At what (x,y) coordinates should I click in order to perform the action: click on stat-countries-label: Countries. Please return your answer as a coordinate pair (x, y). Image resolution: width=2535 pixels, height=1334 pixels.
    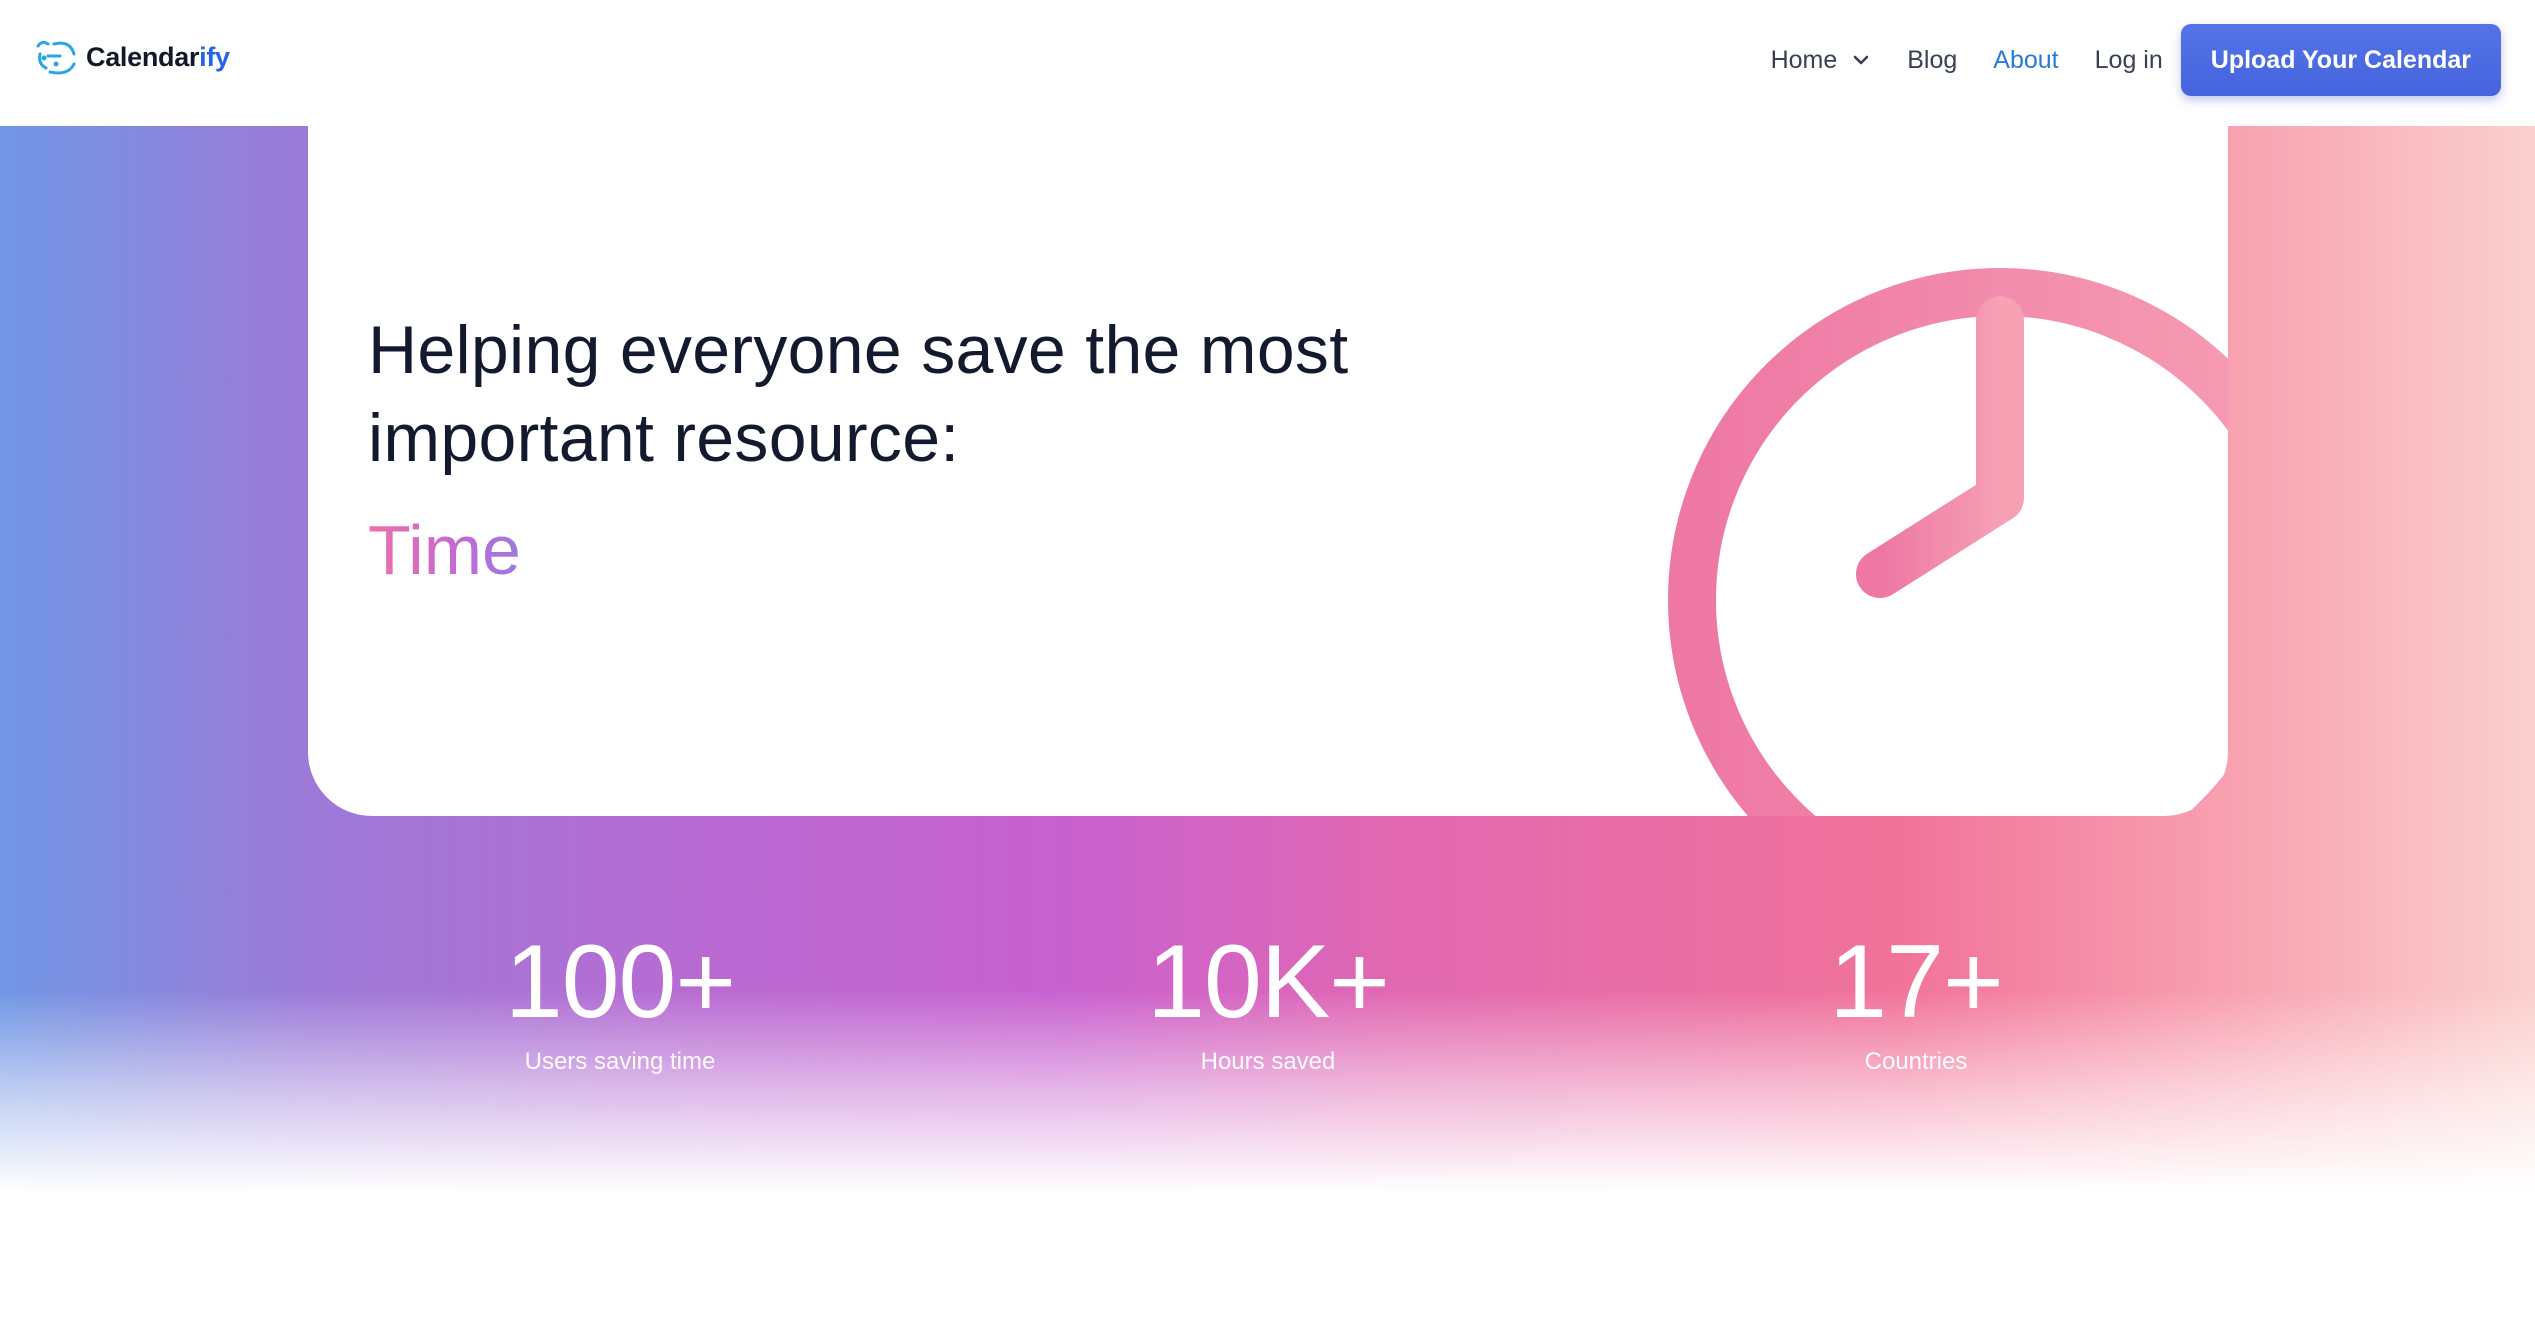
    Looking at the image, I should click on (1916, 1061).